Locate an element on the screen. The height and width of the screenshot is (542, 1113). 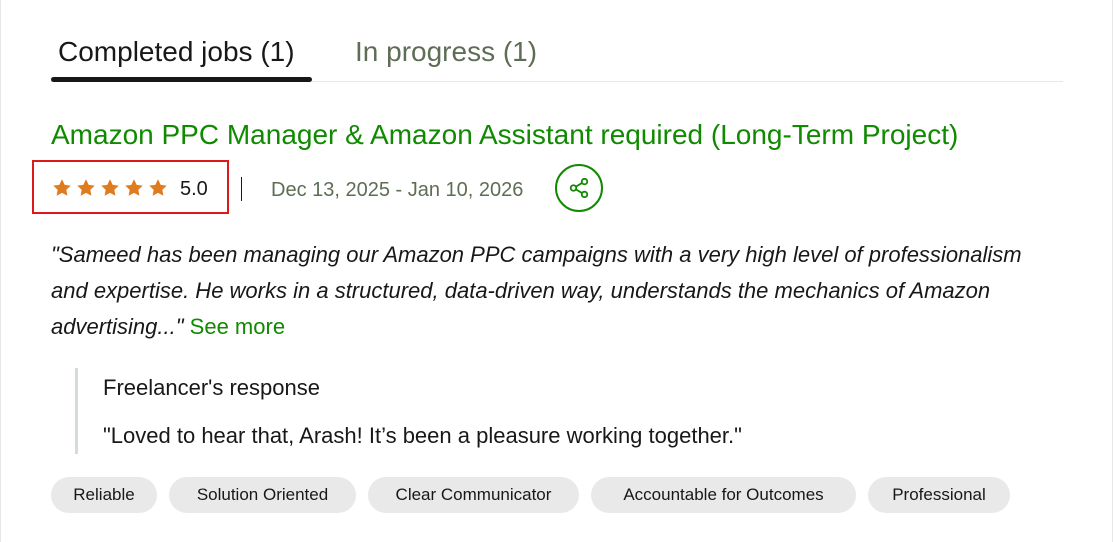
skill-tag-clear-communicator: Clear Communicator is located at coordinates (473, 495).